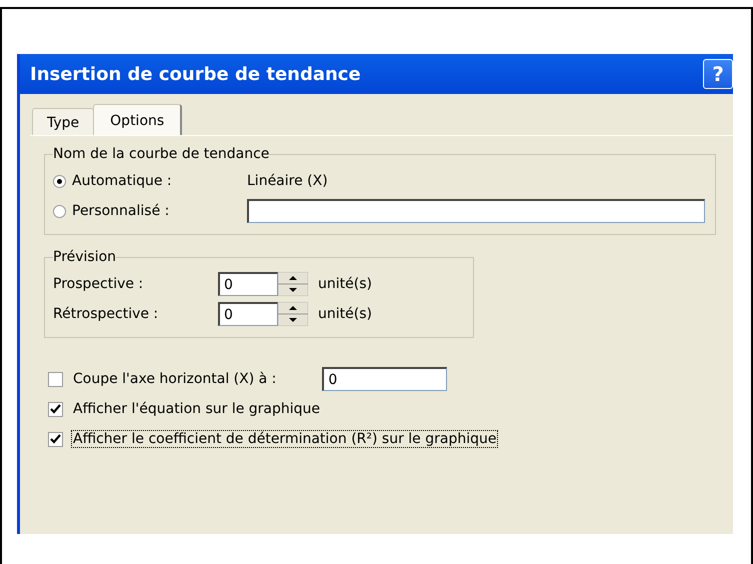  I want to click on help-button: ?, so click(718, 74).